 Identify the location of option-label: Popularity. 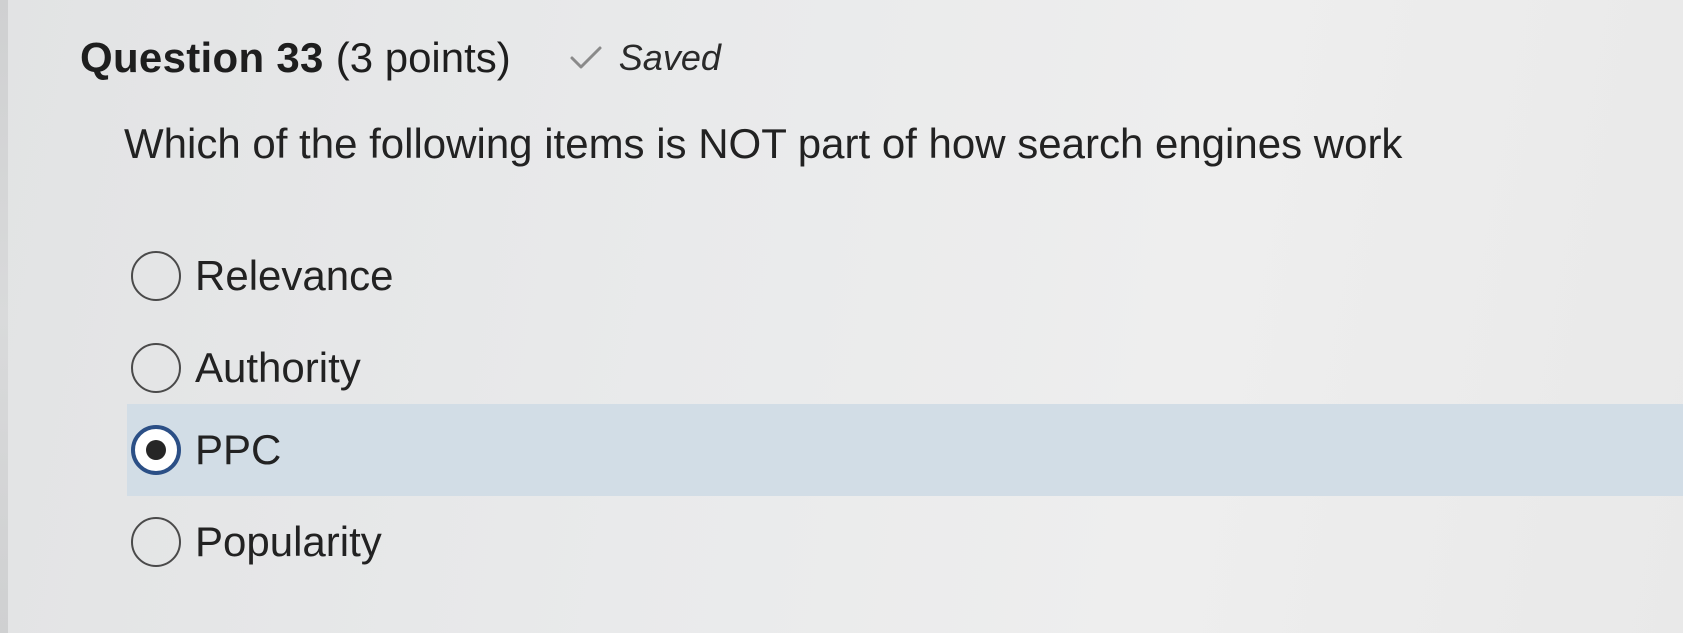
(288, 541).